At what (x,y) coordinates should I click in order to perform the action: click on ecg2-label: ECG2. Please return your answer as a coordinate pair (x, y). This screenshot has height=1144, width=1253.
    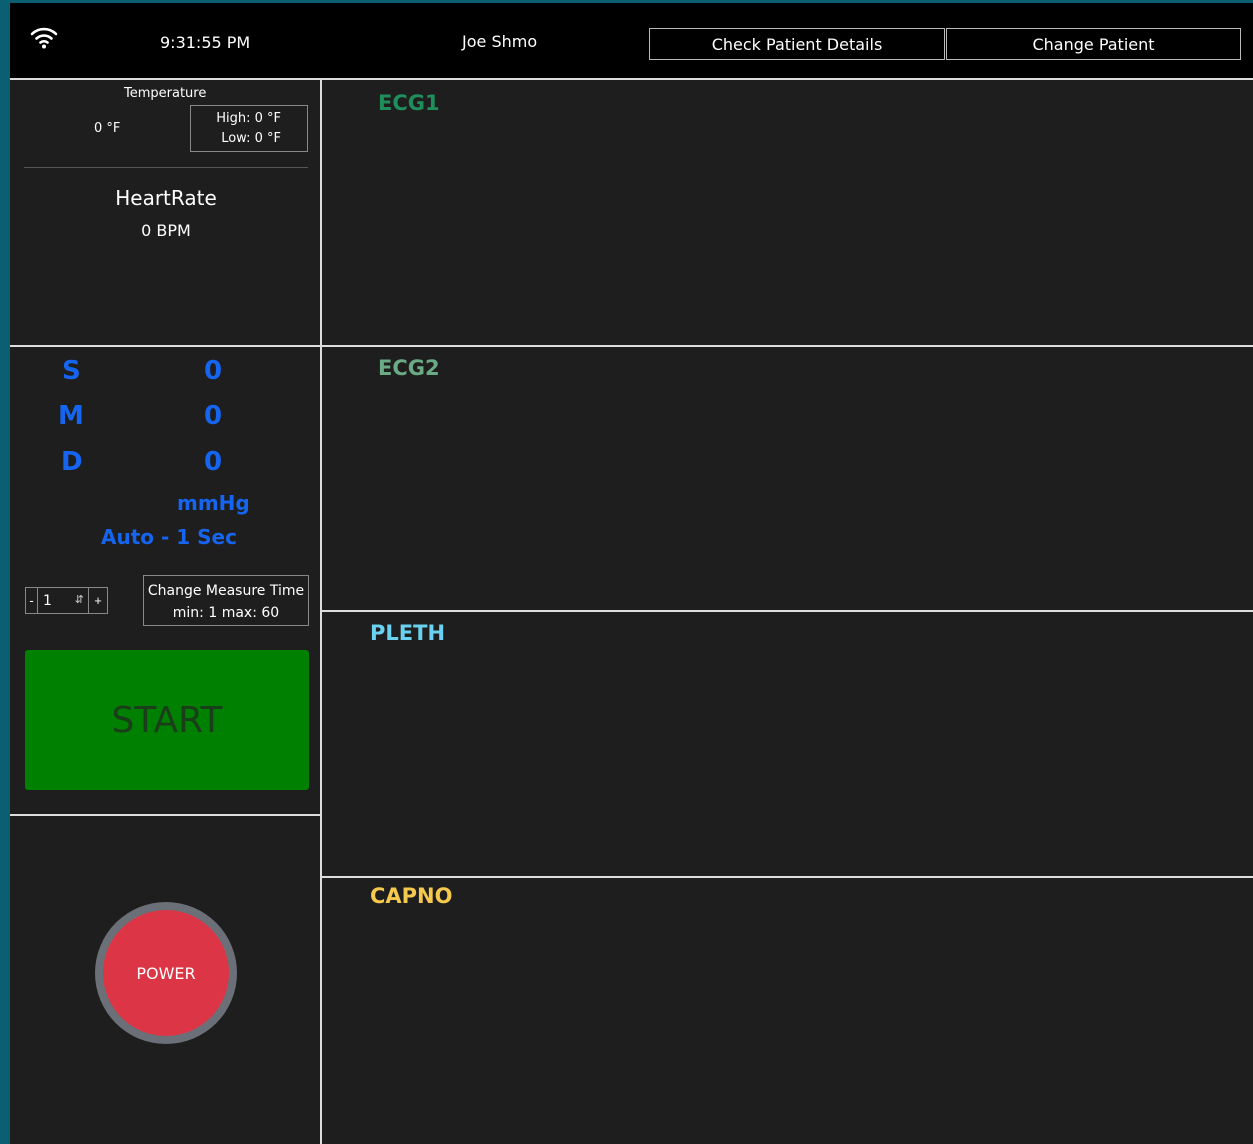
    Looking at the image, I should click on (409, 368).